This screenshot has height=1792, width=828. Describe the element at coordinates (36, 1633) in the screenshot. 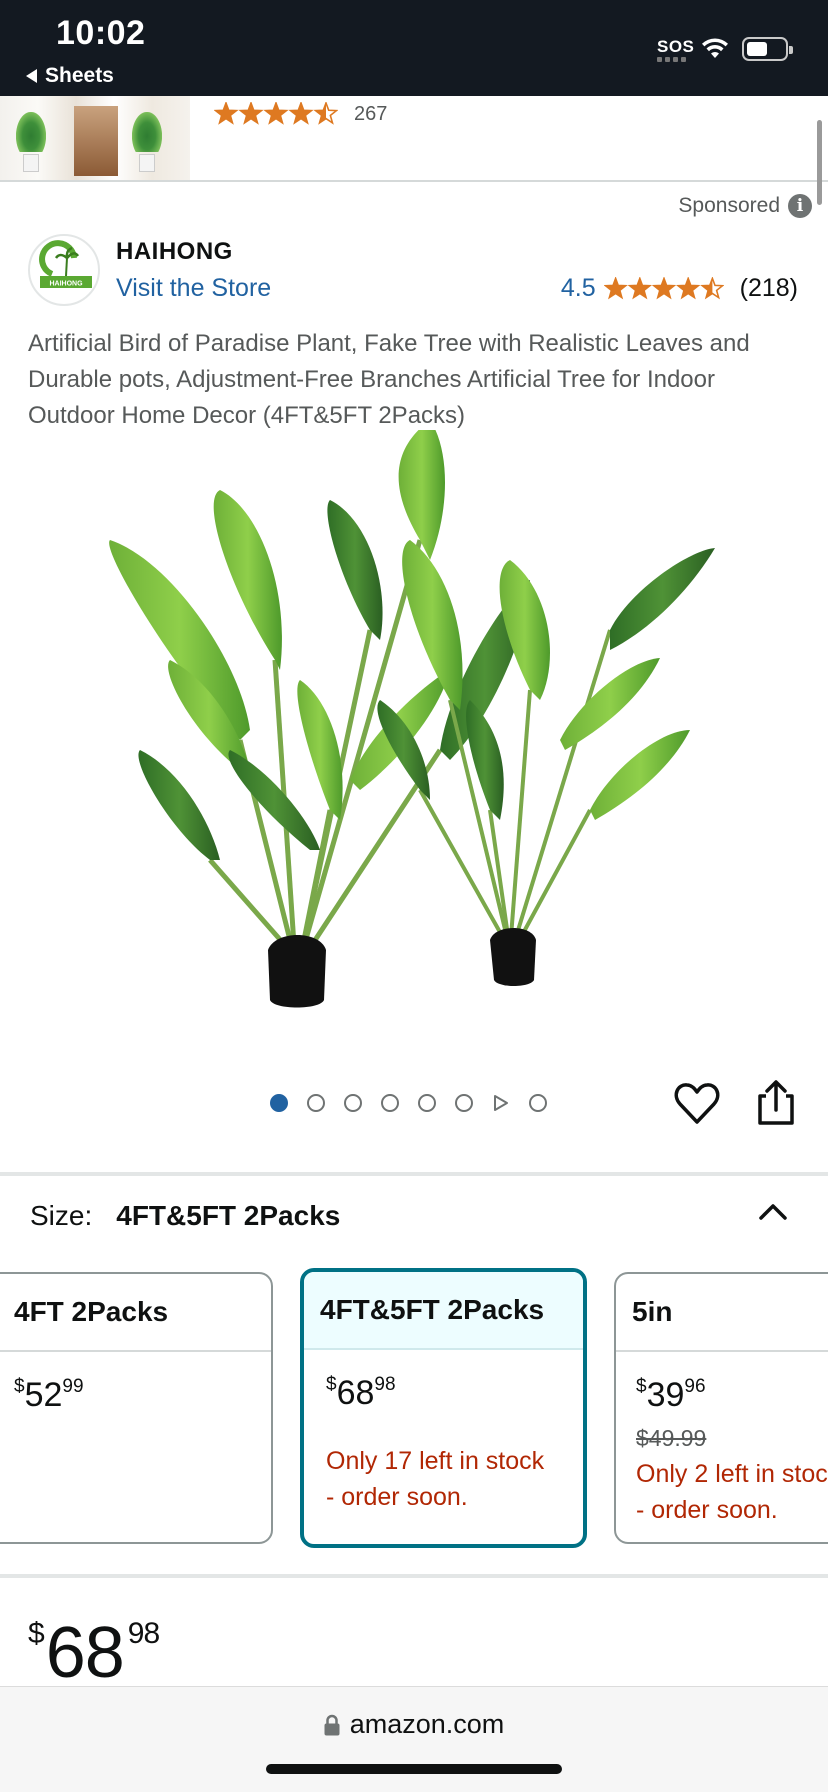

I see `price-currency: $` at that location.